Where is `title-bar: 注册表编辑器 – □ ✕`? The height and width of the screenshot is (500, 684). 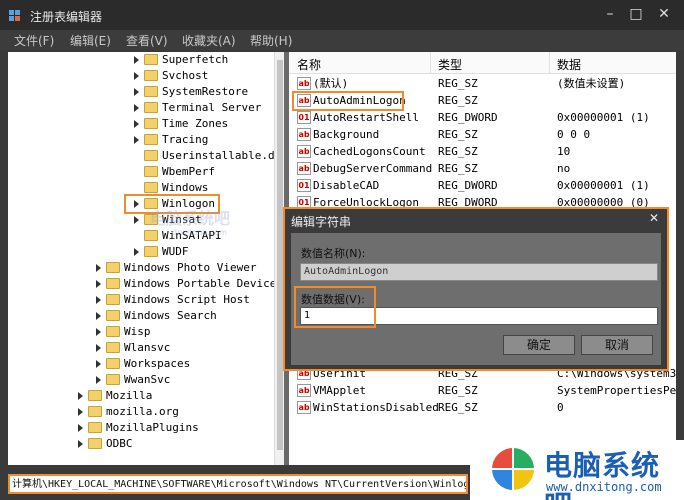 title-bar: 注册表编辑器 – □ ✕ is located at coordinates (342, 15).